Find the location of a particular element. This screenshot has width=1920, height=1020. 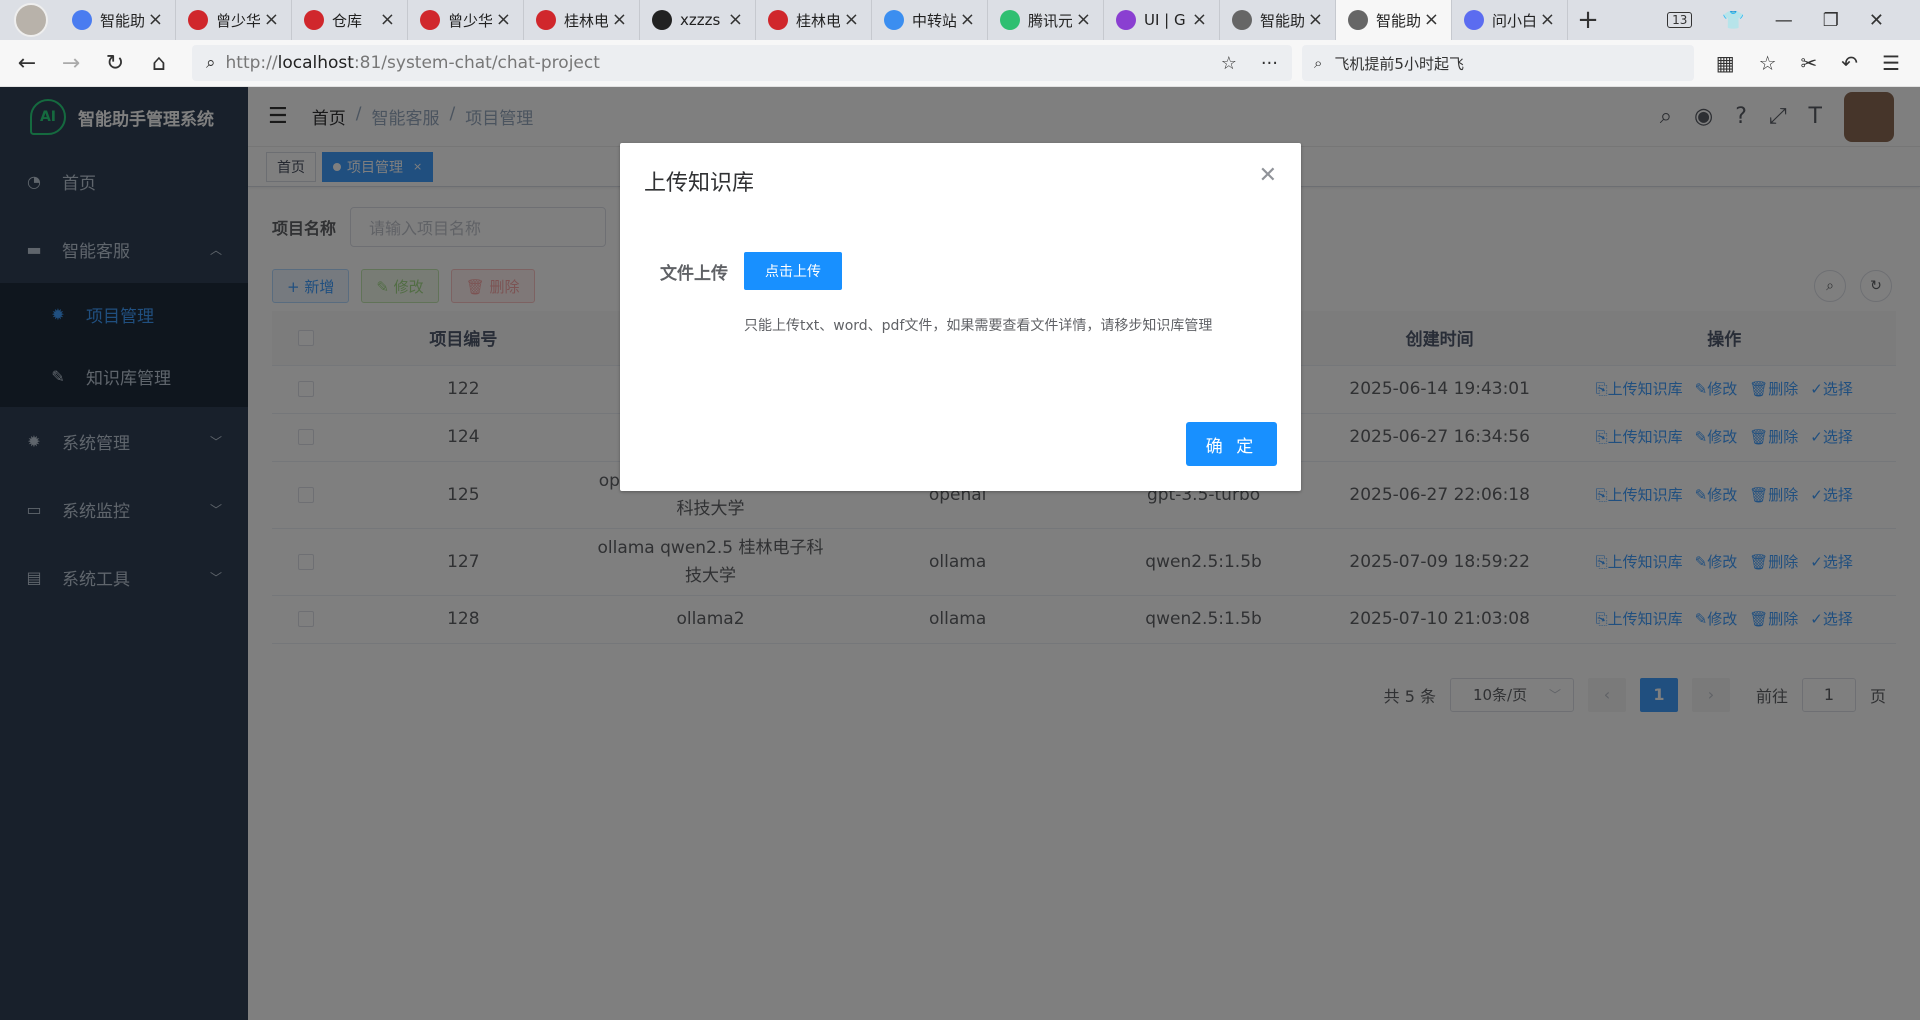

reload-icon: ↻ is located at coordinates (115, 63).